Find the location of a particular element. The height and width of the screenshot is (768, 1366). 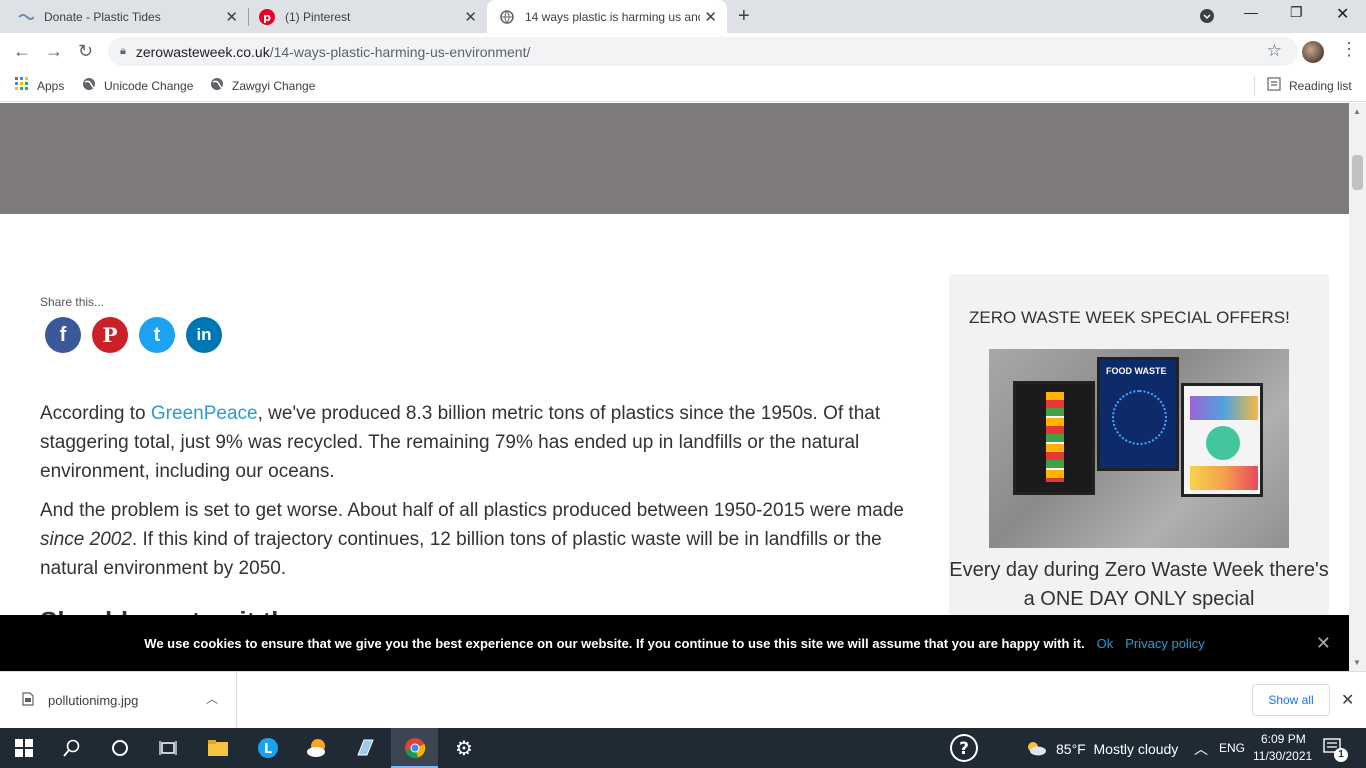

task-view-icon is located at coordinates (168, 748).